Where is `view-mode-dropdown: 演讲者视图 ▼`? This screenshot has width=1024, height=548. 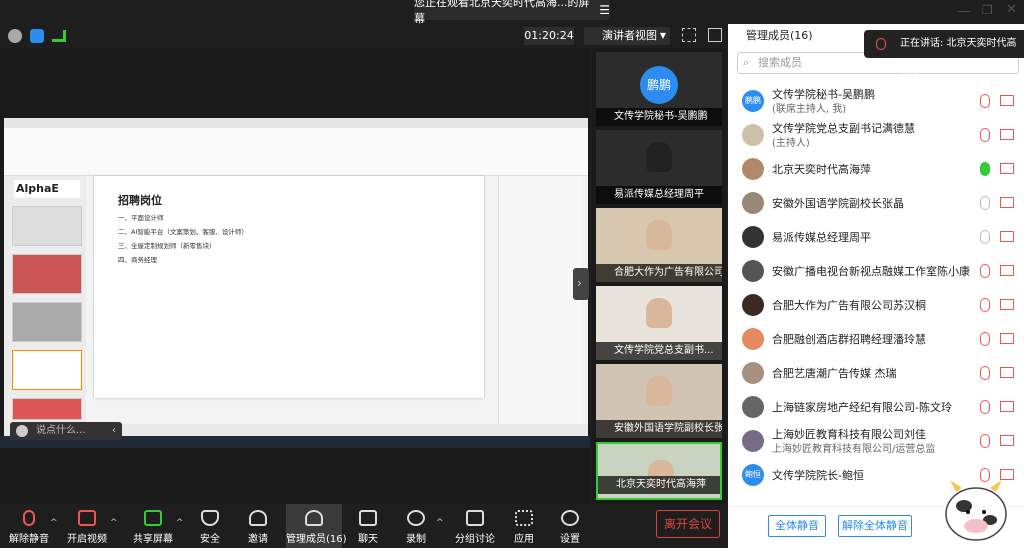
view-mode-dropdown: 演讲者视图 ▼ is located at coordinates (627, 36).